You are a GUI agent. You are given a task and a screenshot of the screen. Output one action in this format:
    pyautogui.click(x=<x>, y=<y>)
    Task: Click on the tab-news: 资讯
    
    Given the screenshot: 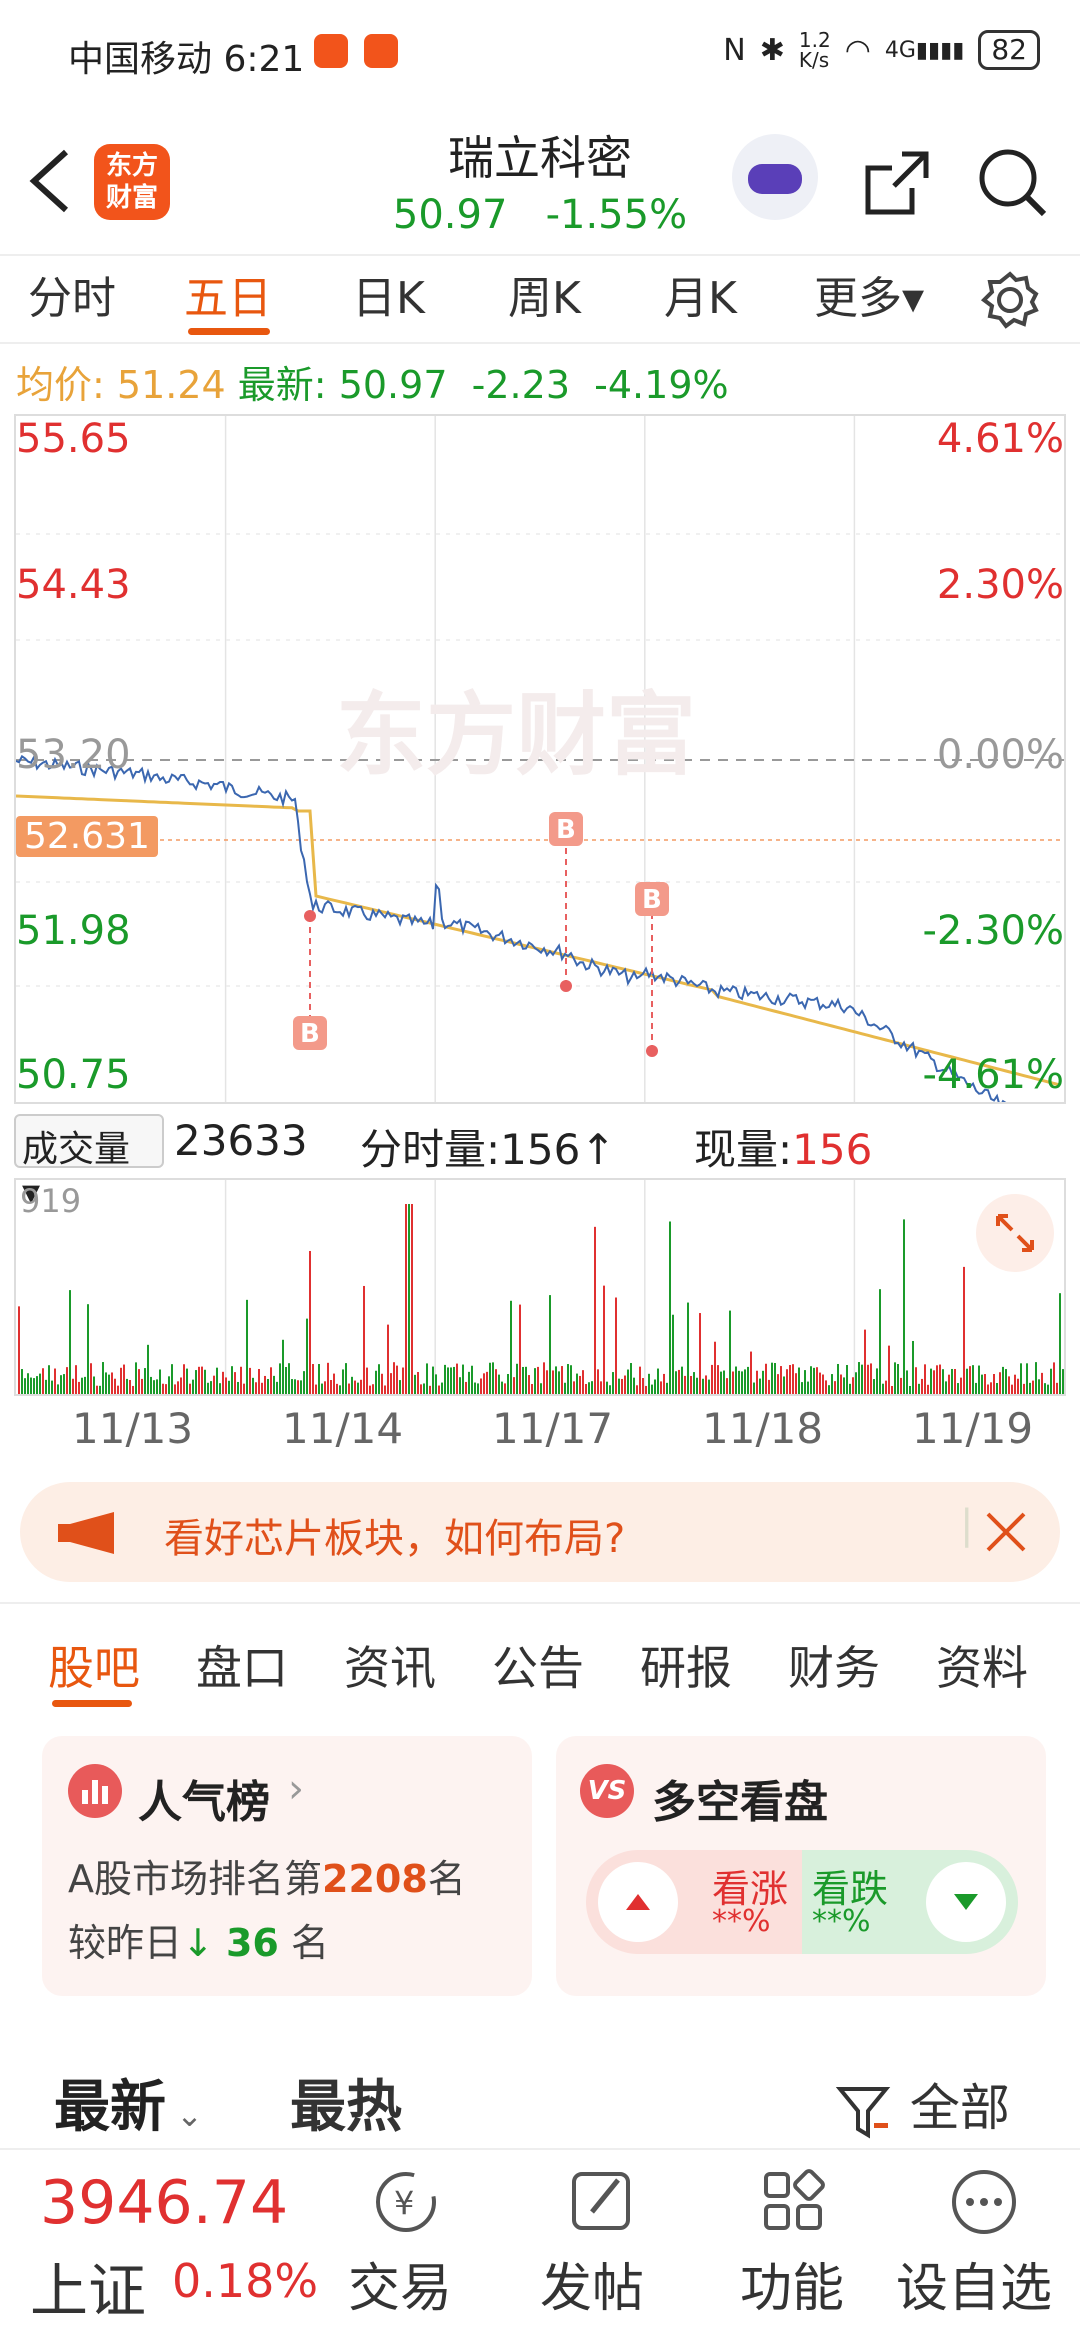 What is the action you would take?
    pyautogui.click(x=390, y=1665)
    